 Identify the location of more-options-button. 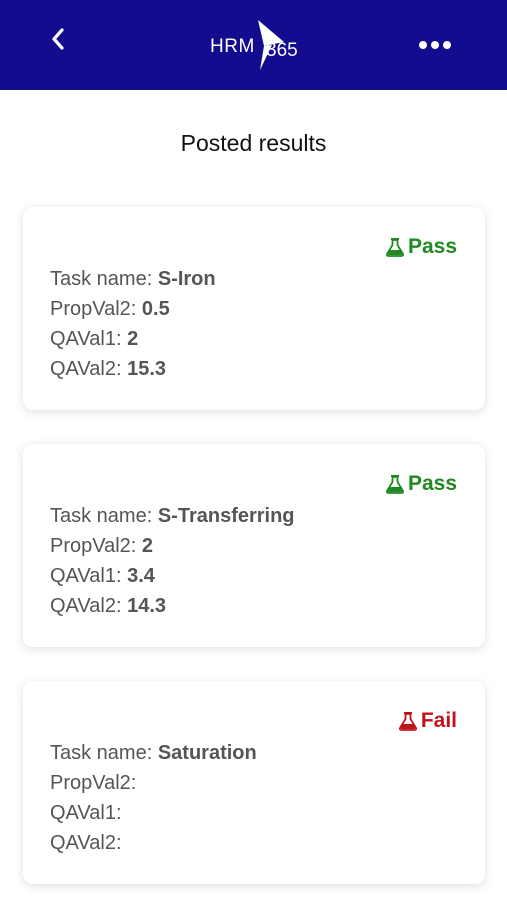
(435, 45).